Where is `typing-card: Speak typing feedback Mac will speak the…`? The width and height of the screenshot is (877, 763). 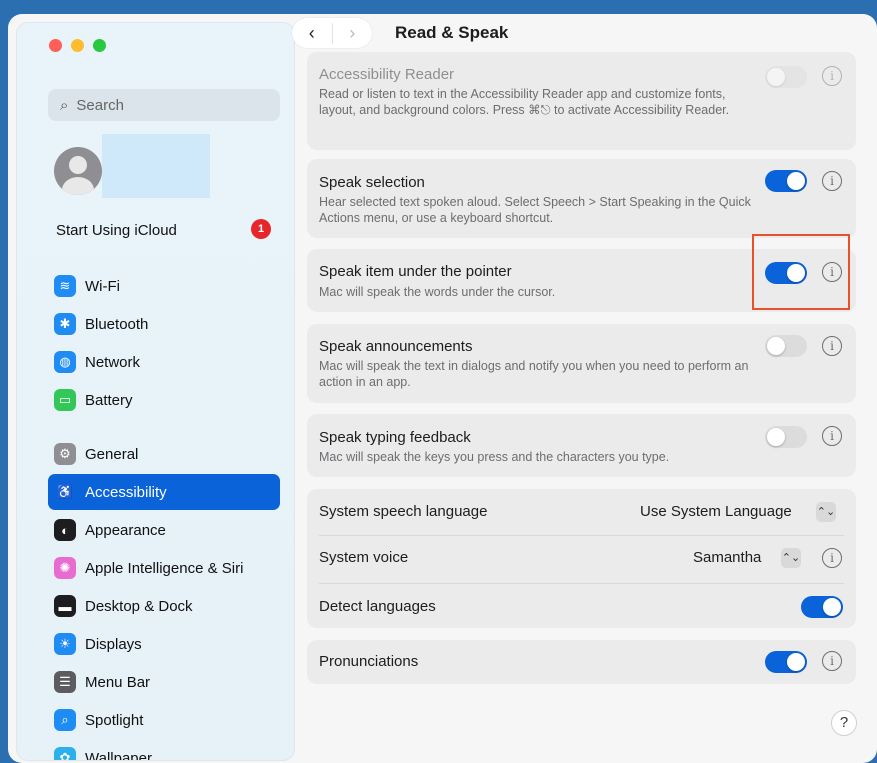
typing-card: Speak typing feedback Mac will speak the… is located at coordinates (581, 445).